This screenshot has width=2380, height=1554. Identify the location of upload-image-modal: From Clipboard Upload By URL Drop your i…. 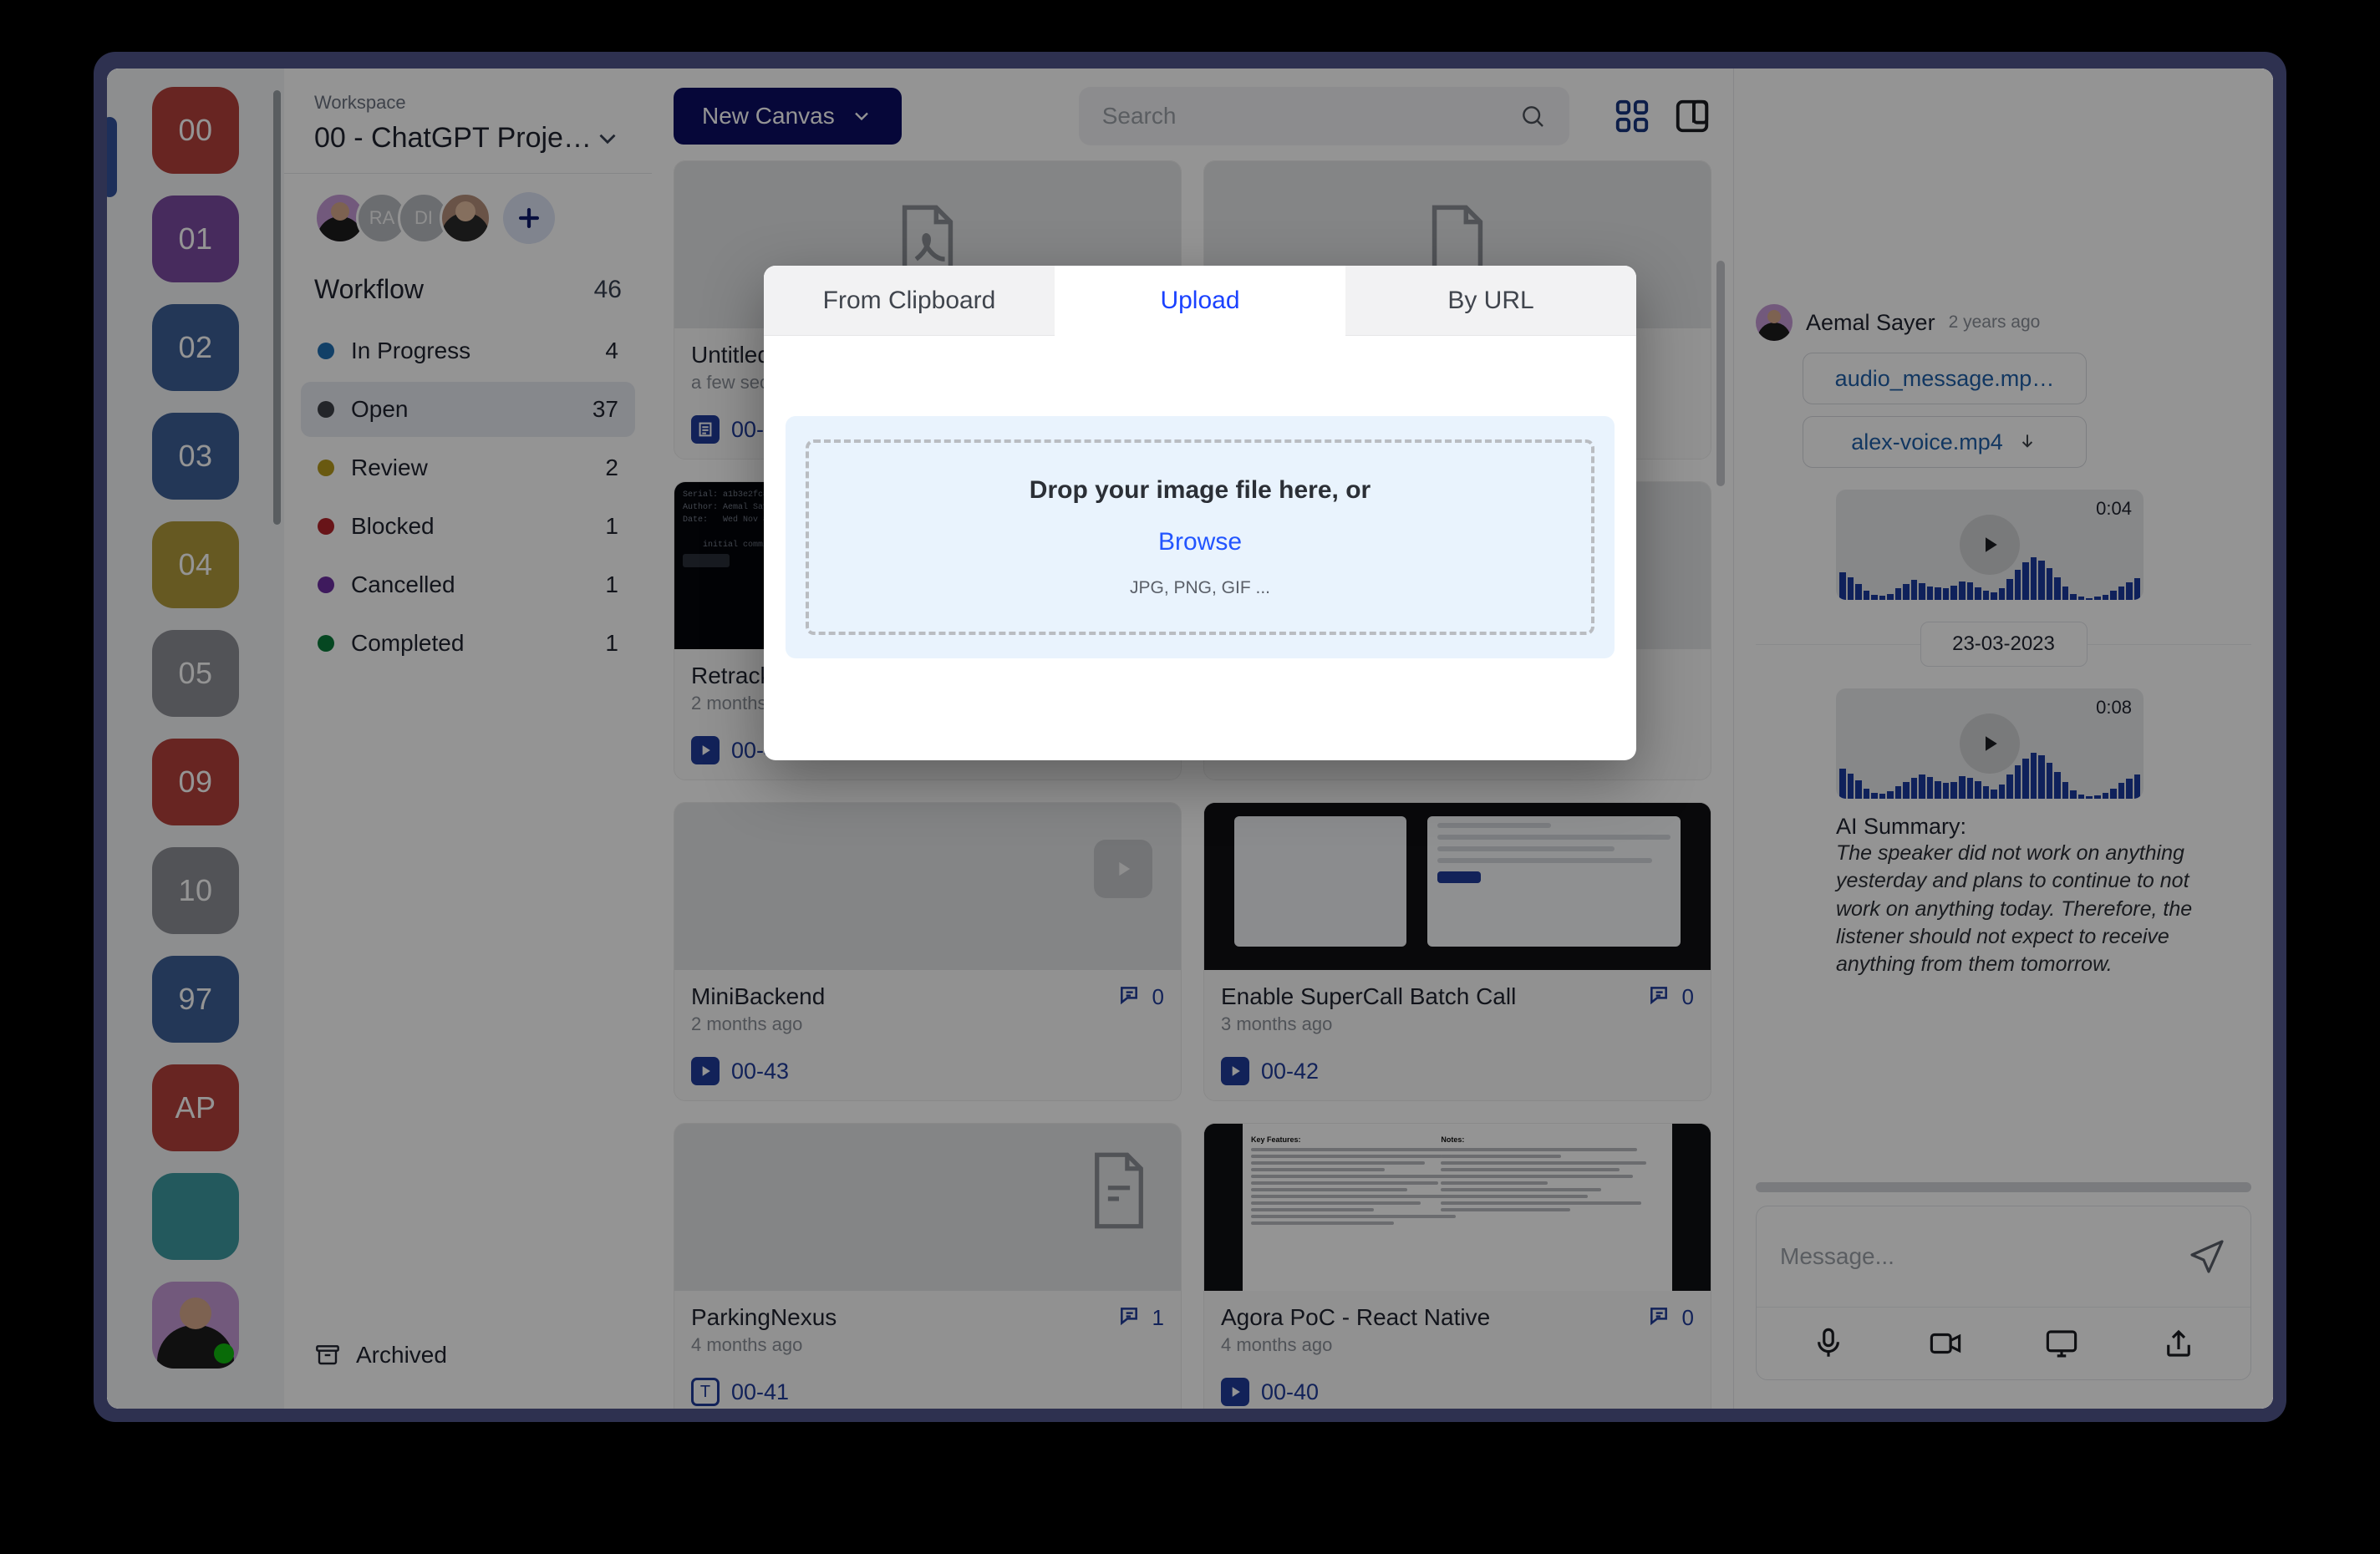
(1200, 513).